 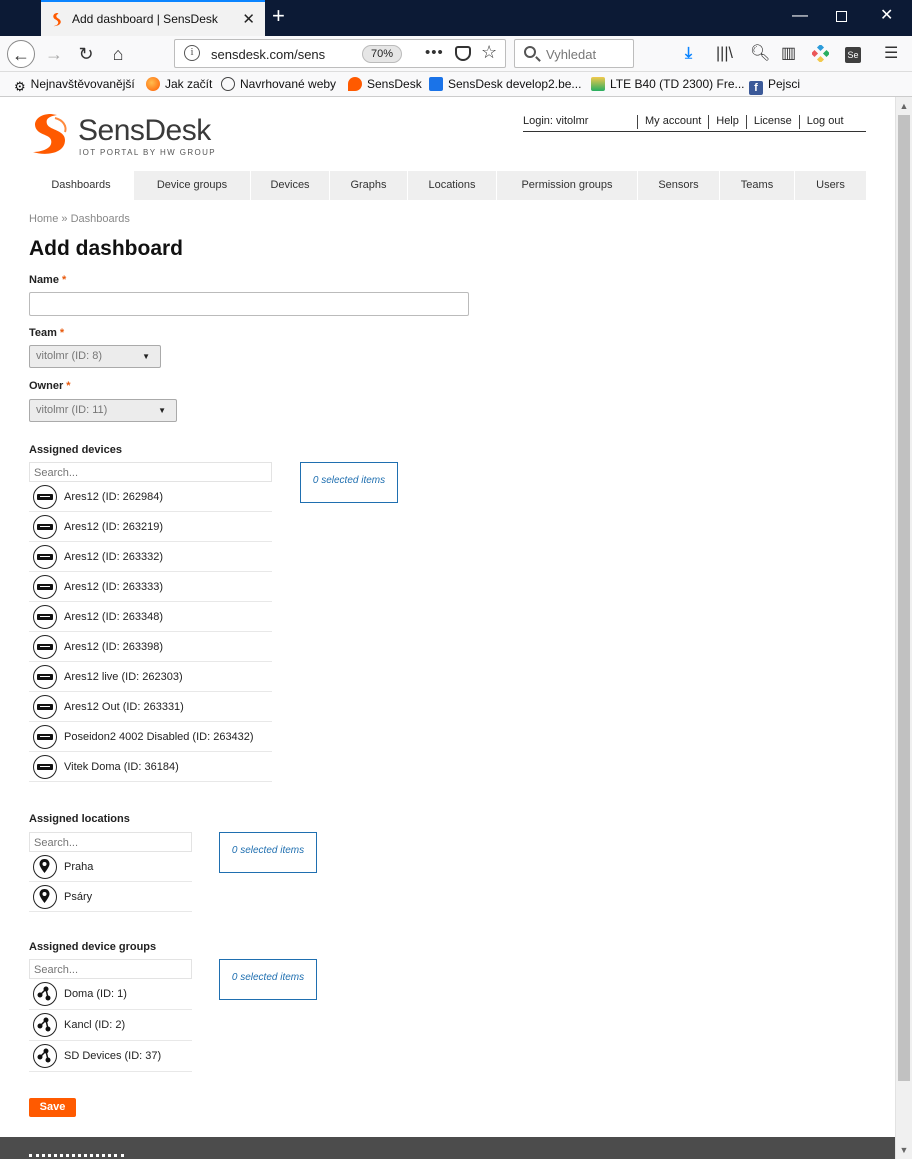 I want to click on footer-logo, so click(x=76, y=1156).